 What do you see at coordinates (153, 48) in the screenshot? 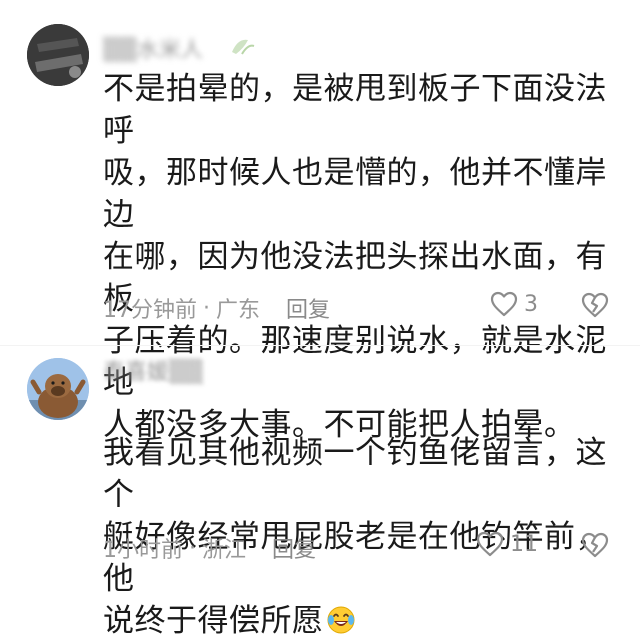
I see `username: ▒▒水米人` at bounding box center [153, 48].